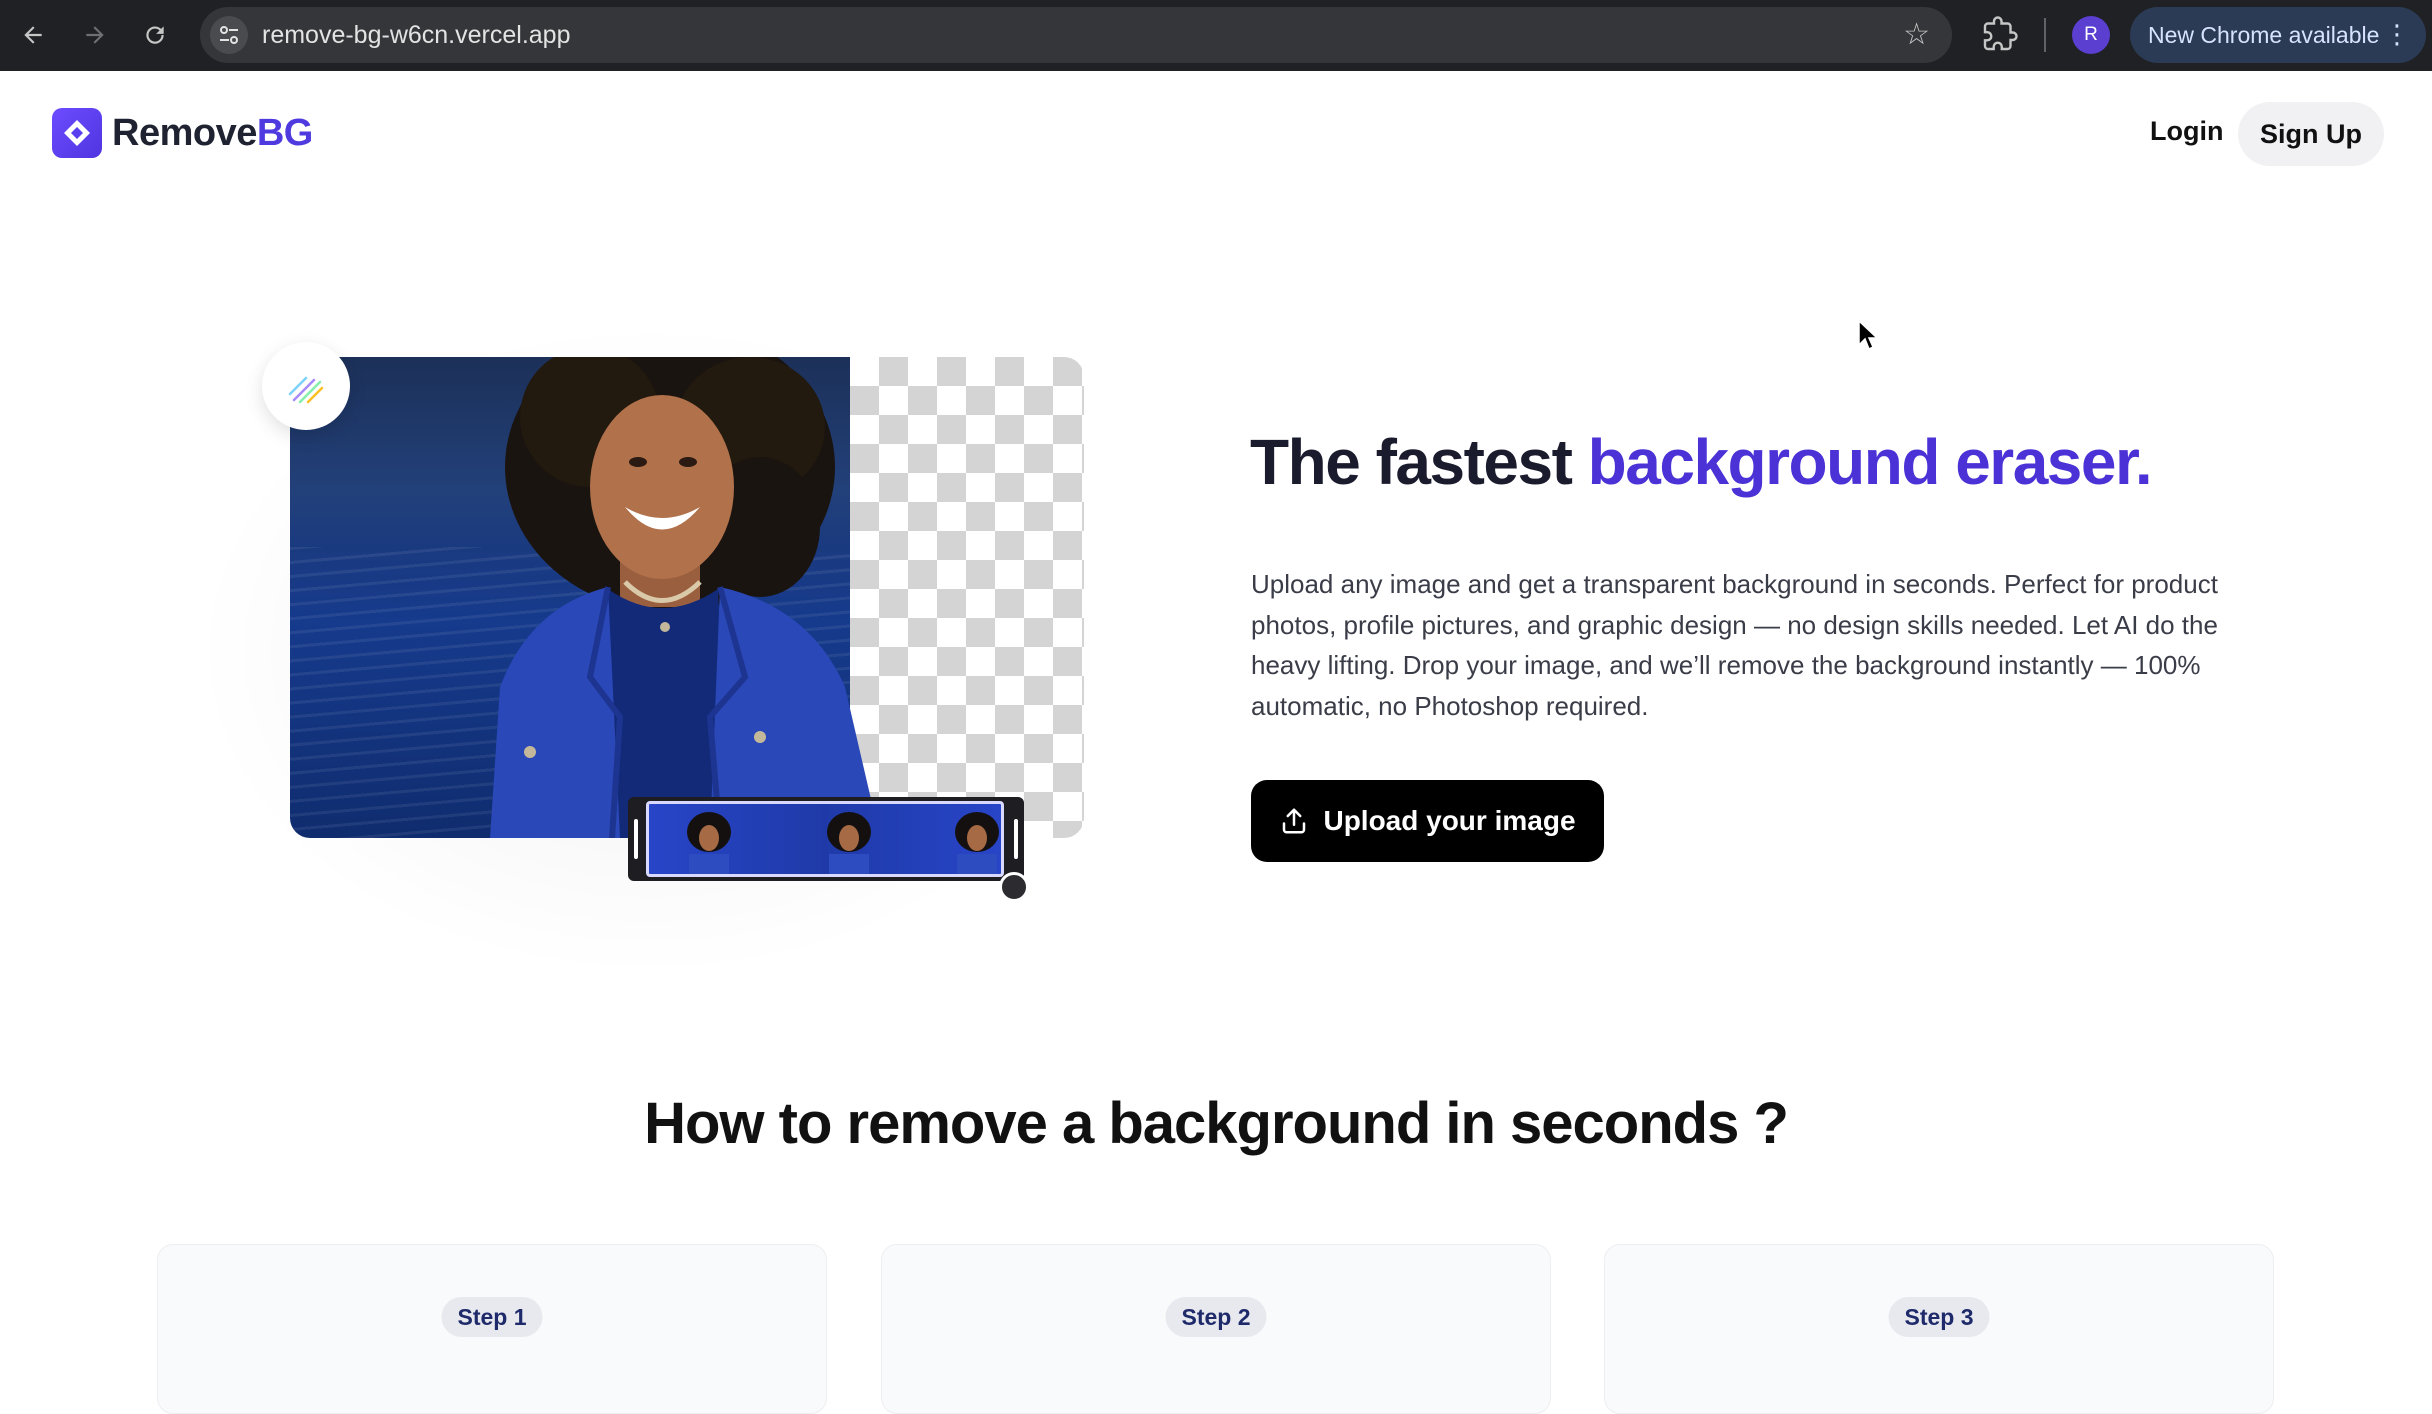 This screenshot has width=2432, height=1414. I want to click on back-arrow-icon, so click(33, 35).